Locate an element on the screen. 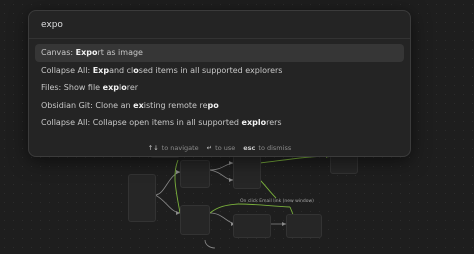 Image resolution: width=474 pixels, height=254 pixels. command-search-input is located at coordinates (219, 25).